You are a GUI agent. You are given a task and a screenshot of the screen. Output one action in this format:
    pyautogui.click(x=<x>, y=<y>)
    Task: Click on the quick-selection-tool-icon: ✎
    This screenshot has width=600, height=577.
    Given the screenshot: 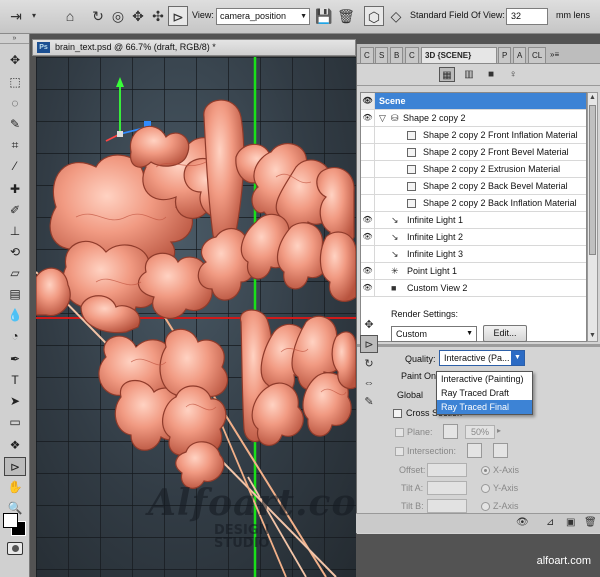 What is the action you would take?
    pyautogui.click(x=15, y=124)
    